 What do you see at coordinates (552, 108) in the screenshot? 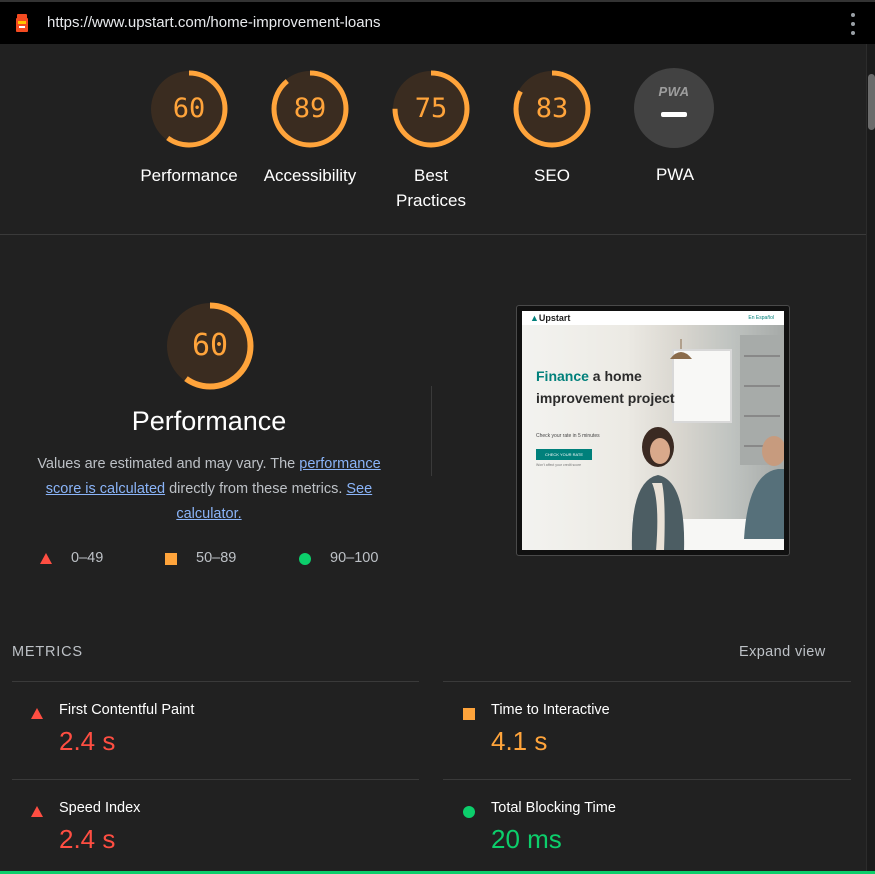
I see `gauge-score: 83` at bounding box center [552, 108].